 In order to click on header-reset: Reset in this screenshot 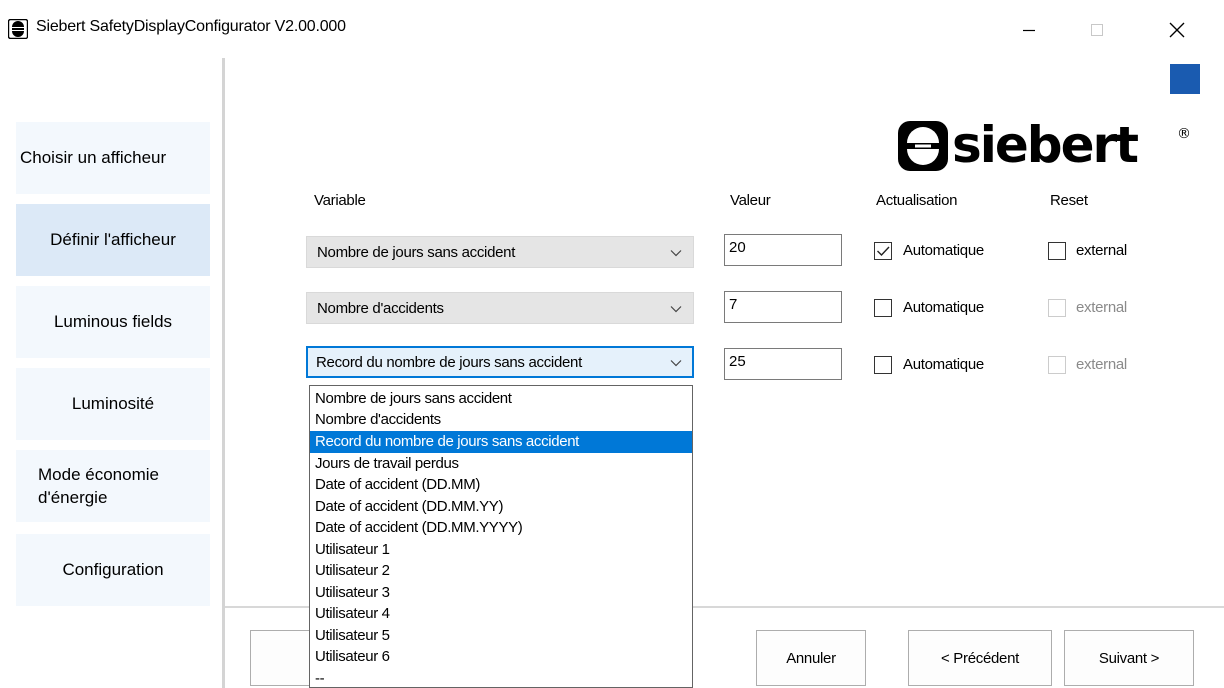, I will do `click(1069, 200)`.